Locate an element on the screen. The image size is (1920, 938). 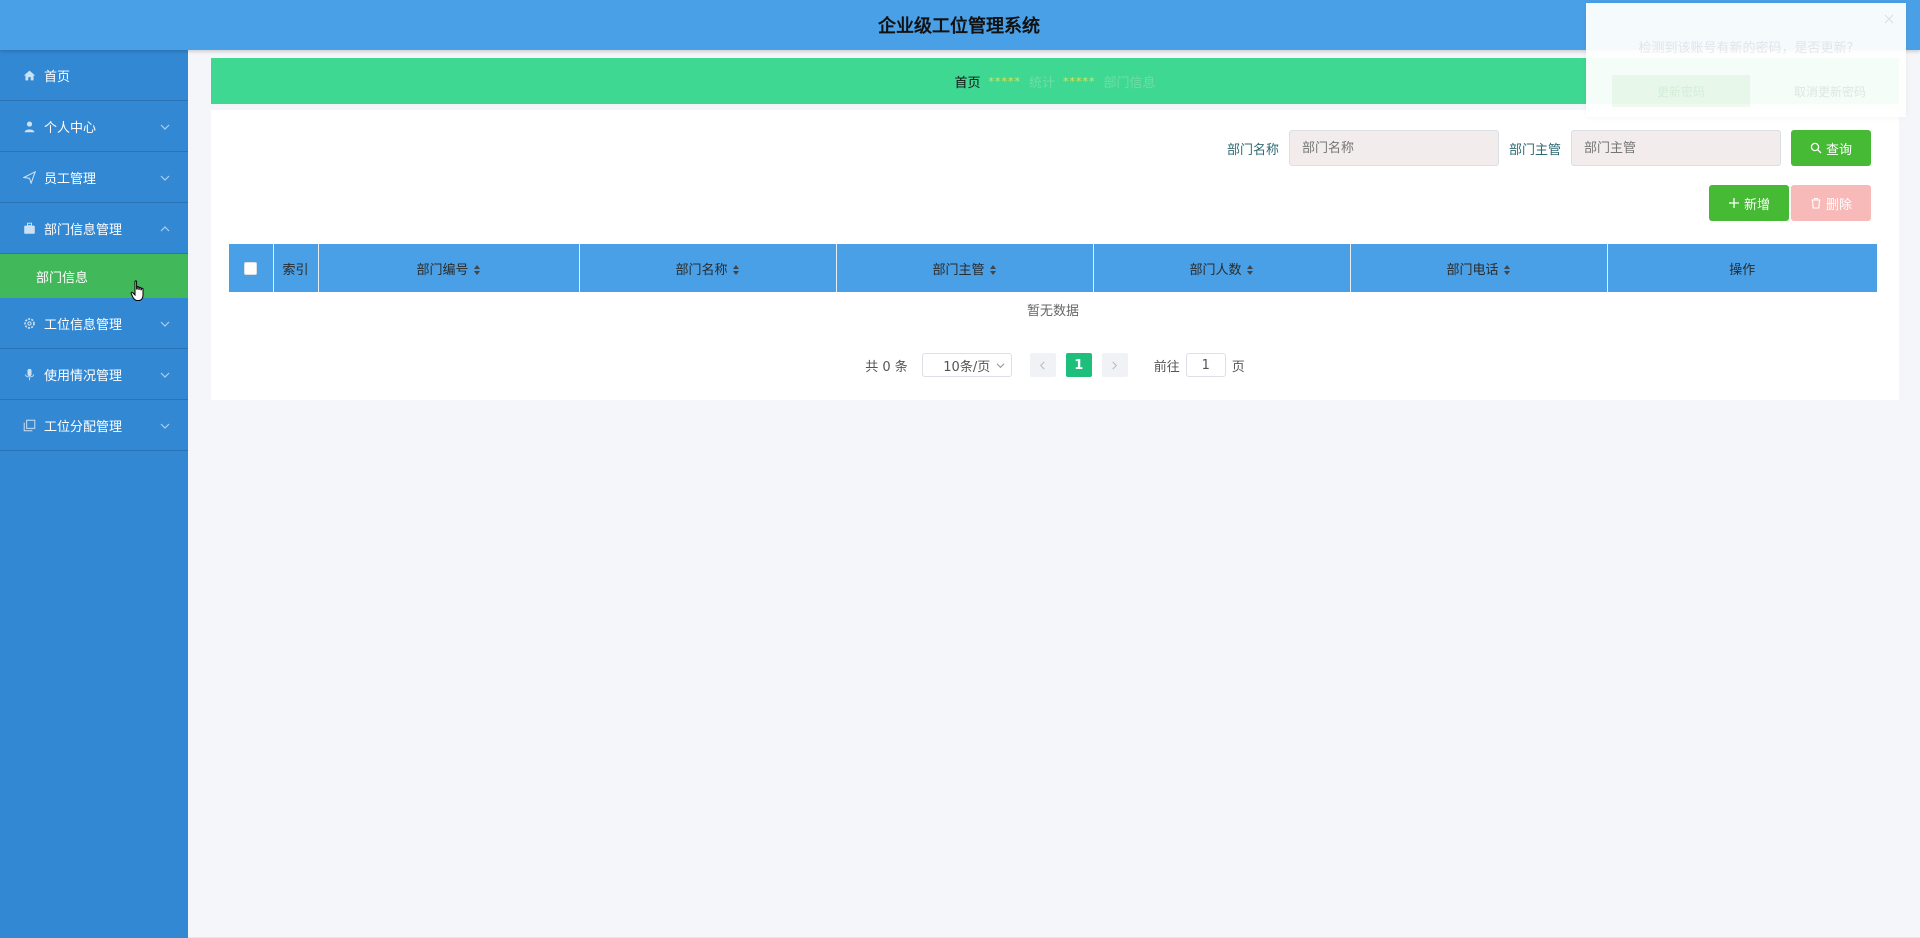
chevron-left-icon is located at coordinates (1042, 365).